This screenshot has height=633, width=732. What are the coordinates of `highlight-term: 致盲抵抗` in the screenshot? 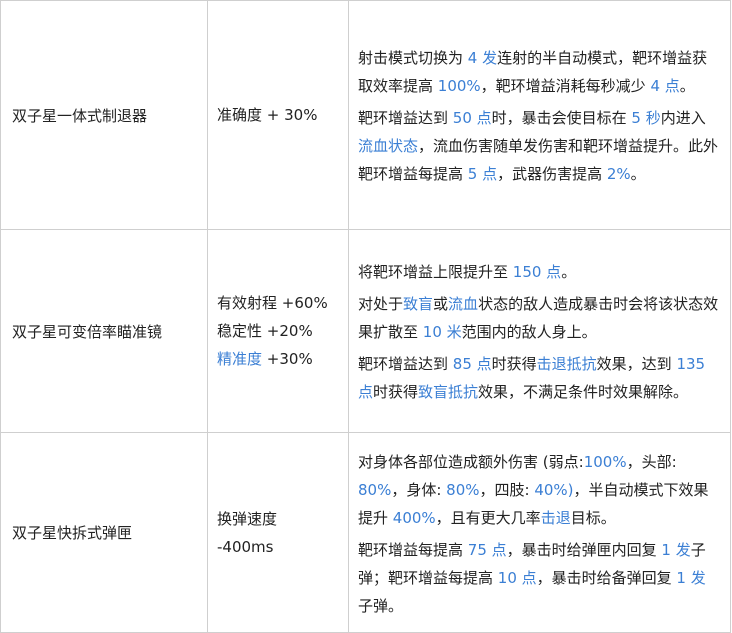 It's located at (448, 392).